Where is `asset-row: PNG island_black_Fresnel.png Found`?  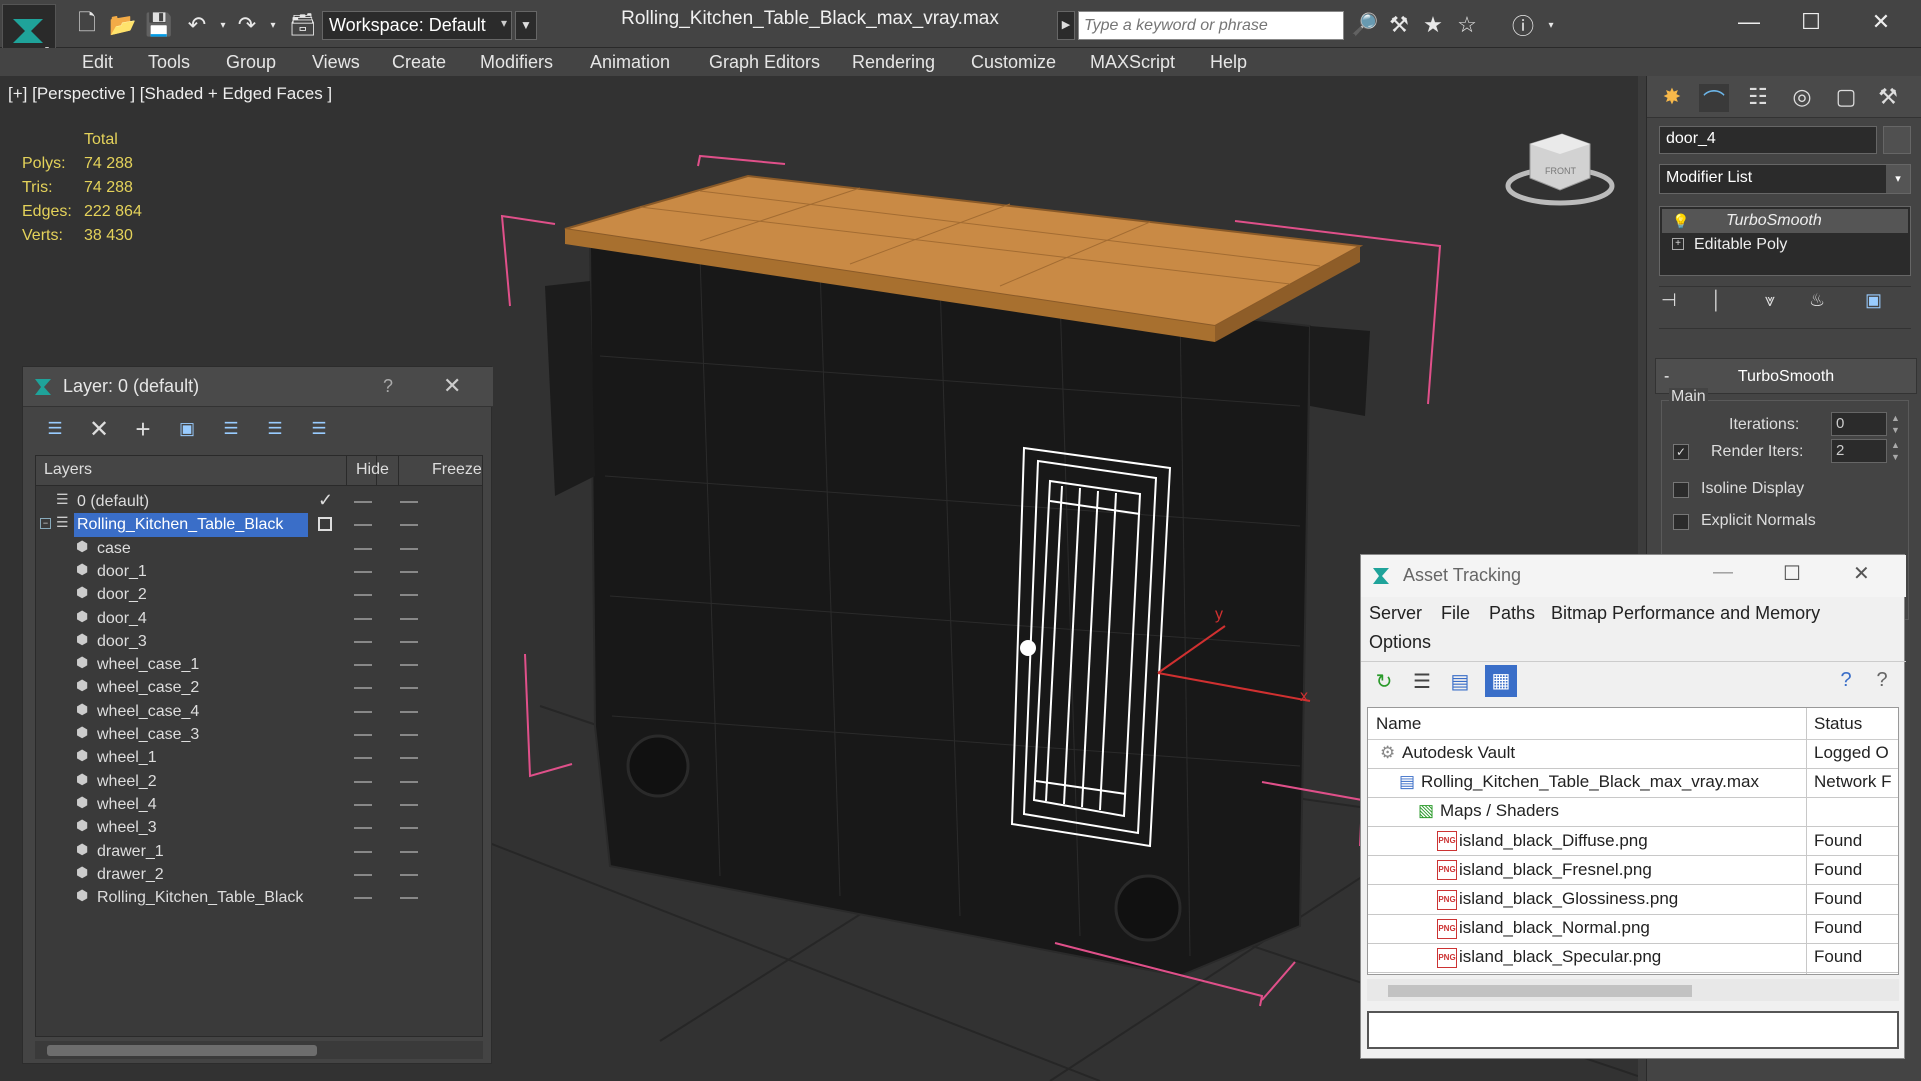
asset-row: PNG island_black_Fresnel.png Found is located at coordinates (1633, 871).